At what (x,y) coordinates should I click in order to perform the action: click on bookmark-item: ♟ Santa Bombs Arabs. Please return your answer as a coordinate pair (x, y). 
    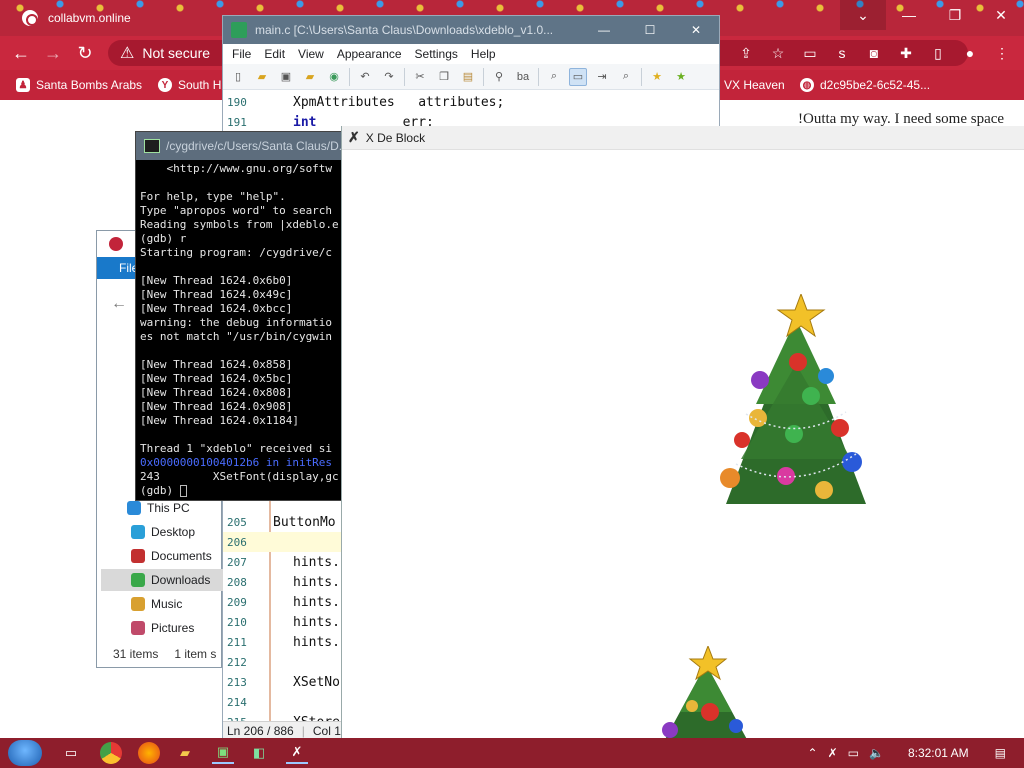
    Looking at the image, I should click on (79, 85).